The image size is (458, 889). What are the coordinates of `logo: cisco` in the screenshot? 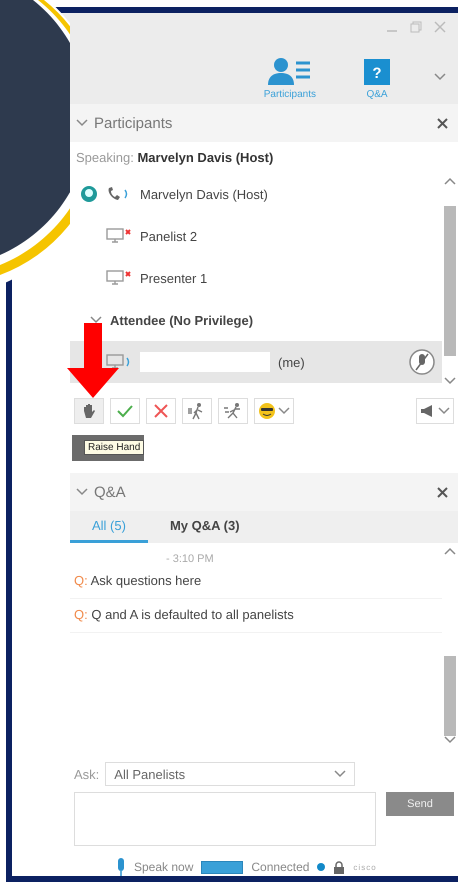 It's located at (365, 867).